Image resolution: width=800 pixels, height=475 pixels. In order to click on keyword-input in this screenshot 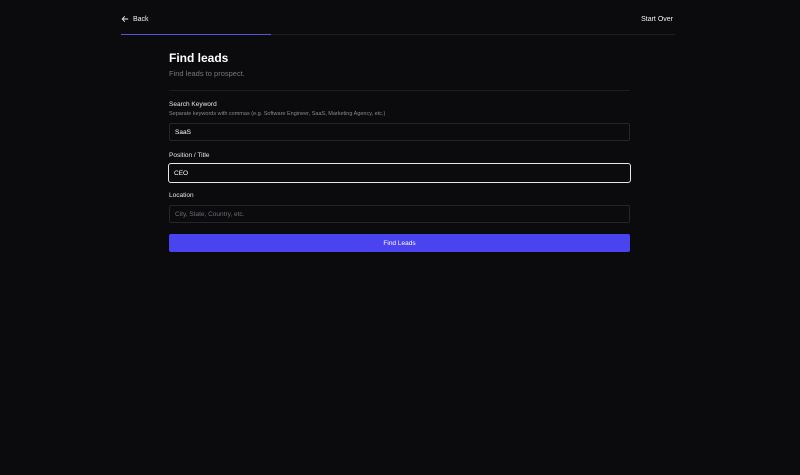, I will do `click(399, 132)`.